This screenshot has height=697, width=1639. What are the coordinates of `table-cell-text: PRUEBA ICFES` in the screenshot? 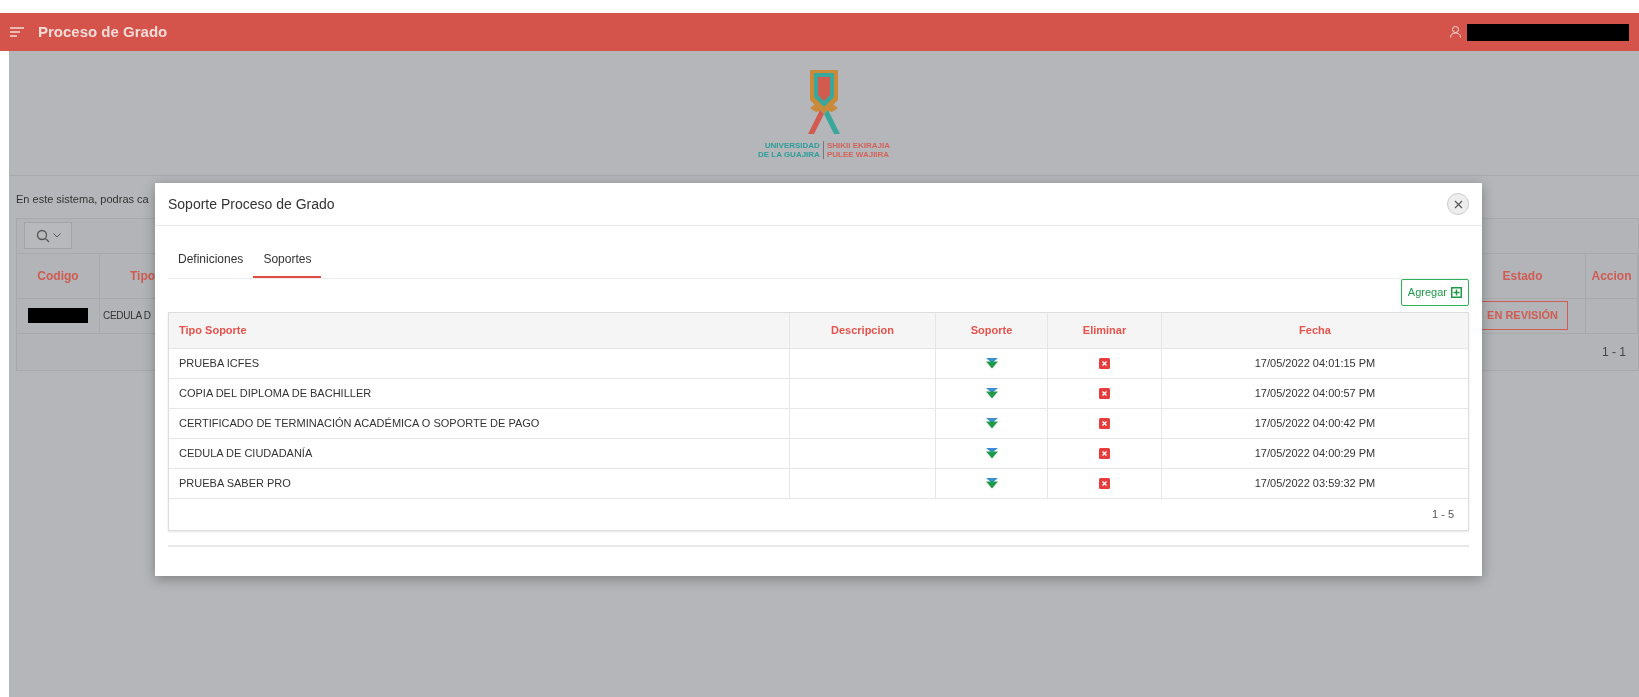 It's located at (219, 363).